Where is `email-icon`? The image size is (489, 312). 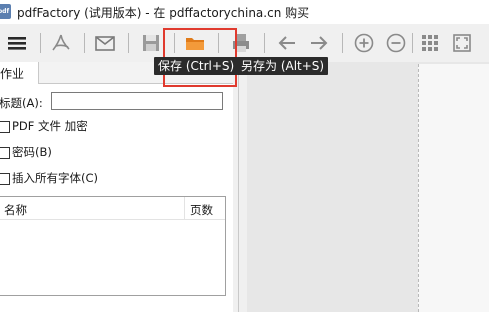 email-icon is located at coordinates (105, 43).